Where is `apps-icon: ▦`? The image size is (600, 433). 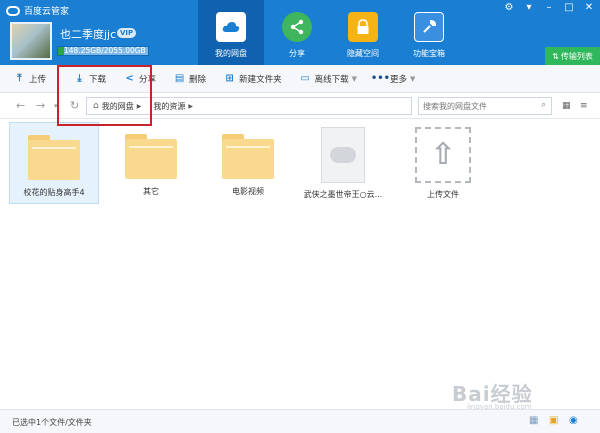 apps-icon: ▦ is located at coordinates (535, 421).